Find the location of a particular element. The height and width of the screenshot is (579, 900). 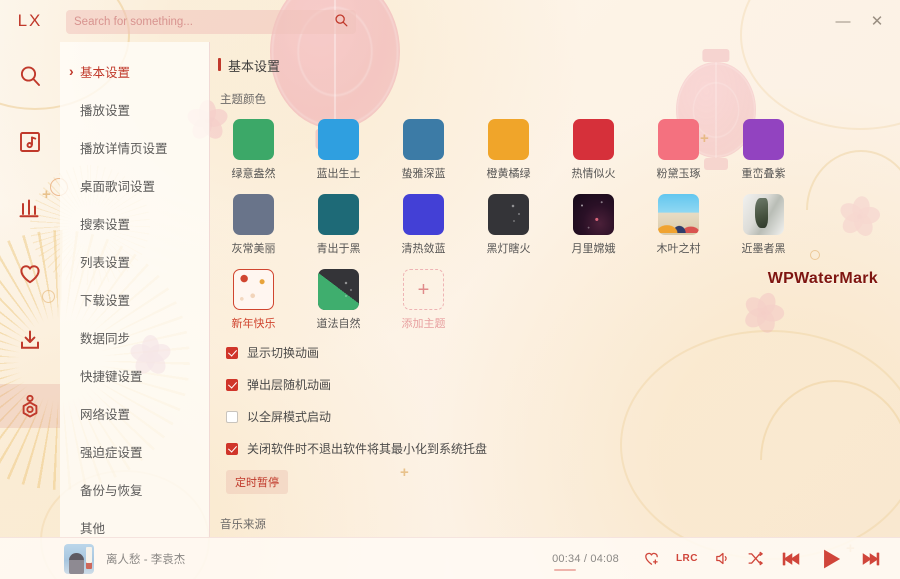

theme-option-1: 蓝出生土 is located at coordinates (338, 150).